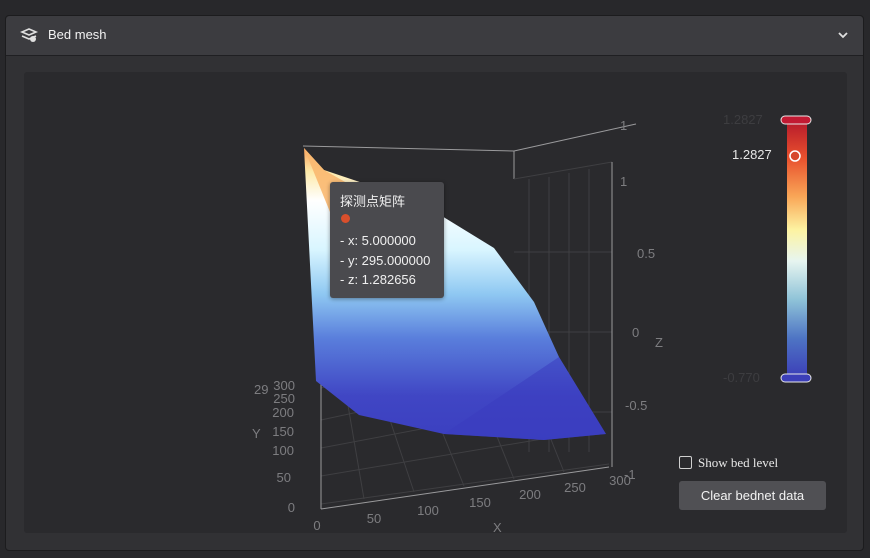 The width and height of the screenshot is (870, 558). What do you see at coordinates (256, 433) in the screenshot?
I see `y-axis-label: Y` at bounding box center [256, 433].